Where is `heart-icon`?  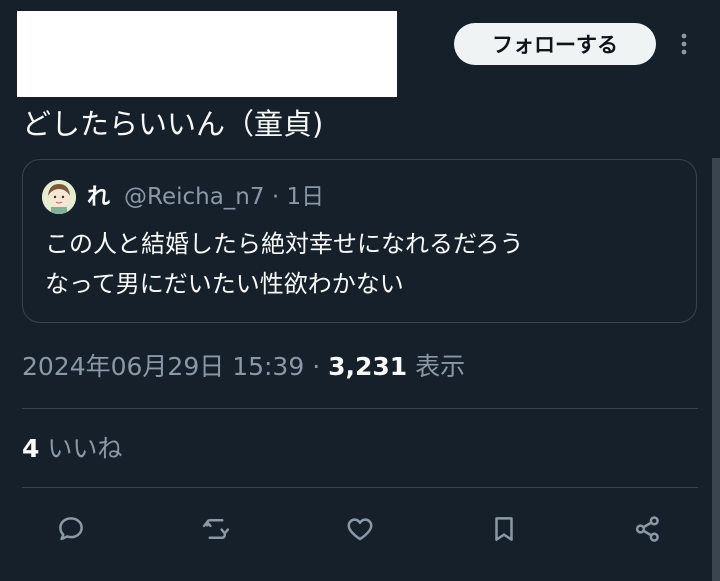
heart-icon is located at coordinates (360, 529).